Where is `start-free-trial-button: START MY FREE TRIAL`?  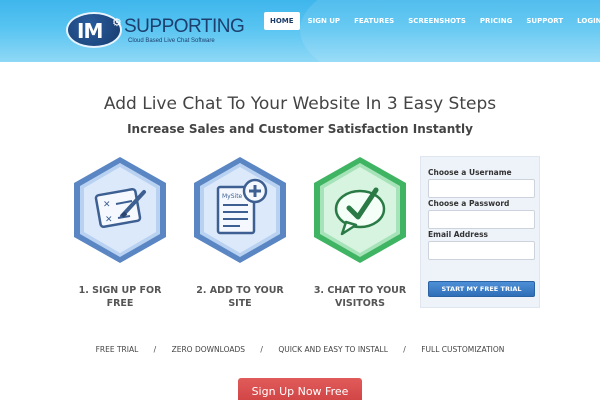
start-free-trial-button: START MY FREE TRIAL is located at coordinates (481, 289).